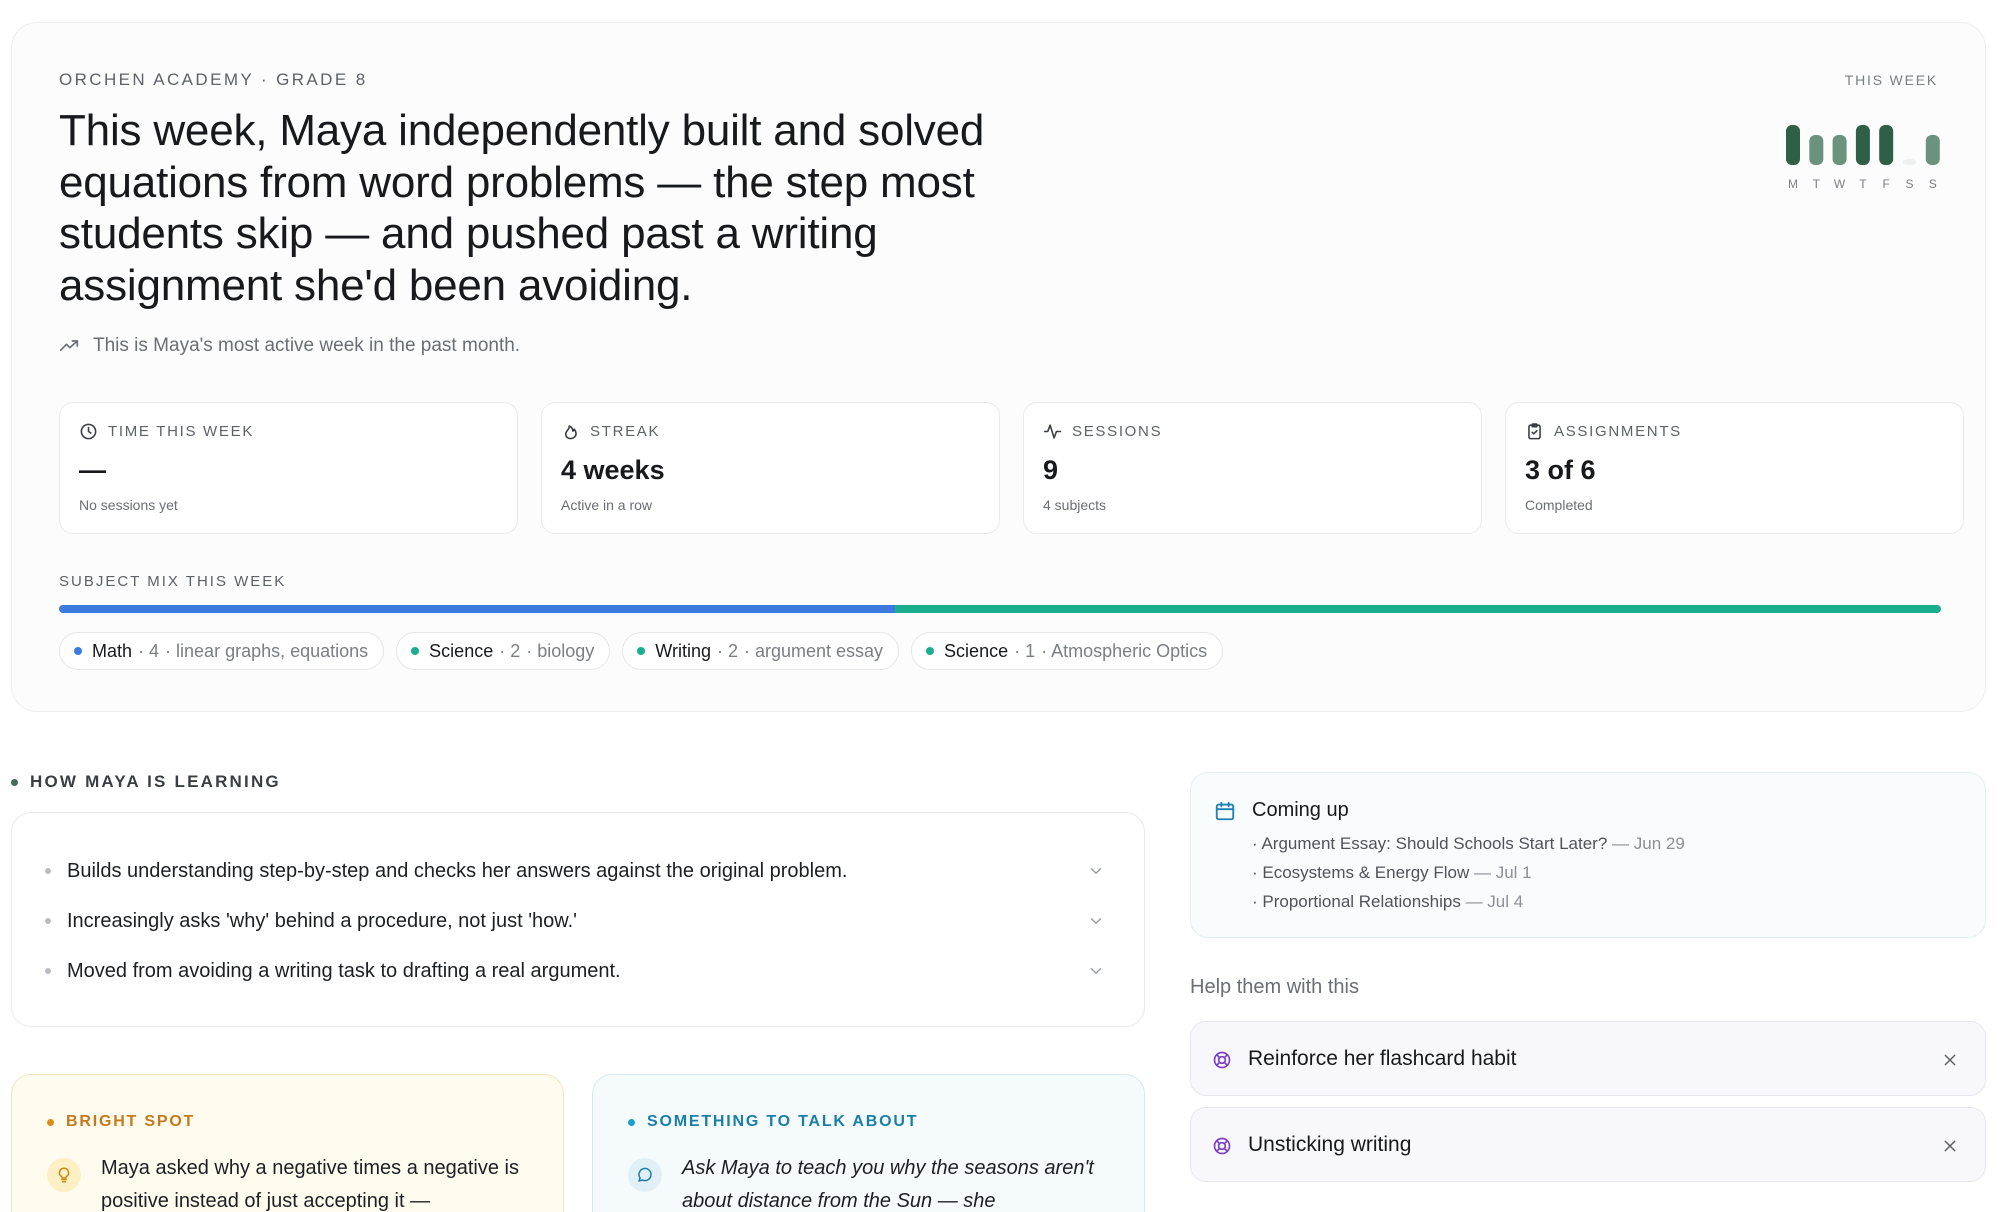 The image size is (2000, 1212). I want to click on lightbulb-icon, so click(64, 1175).